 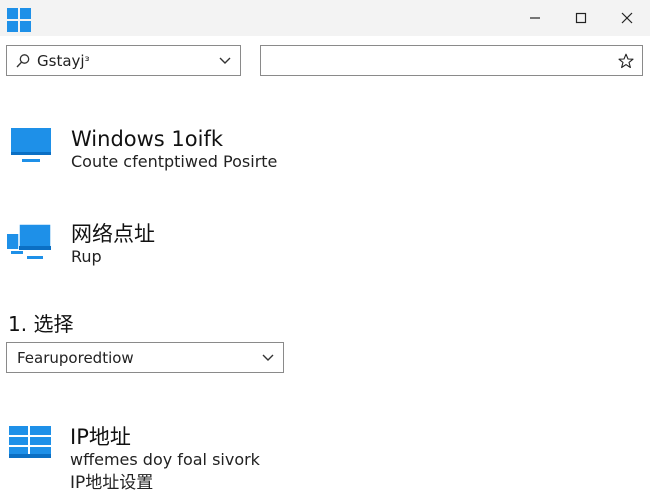 I want to click on maximize-button, so click(x=581, y=18).